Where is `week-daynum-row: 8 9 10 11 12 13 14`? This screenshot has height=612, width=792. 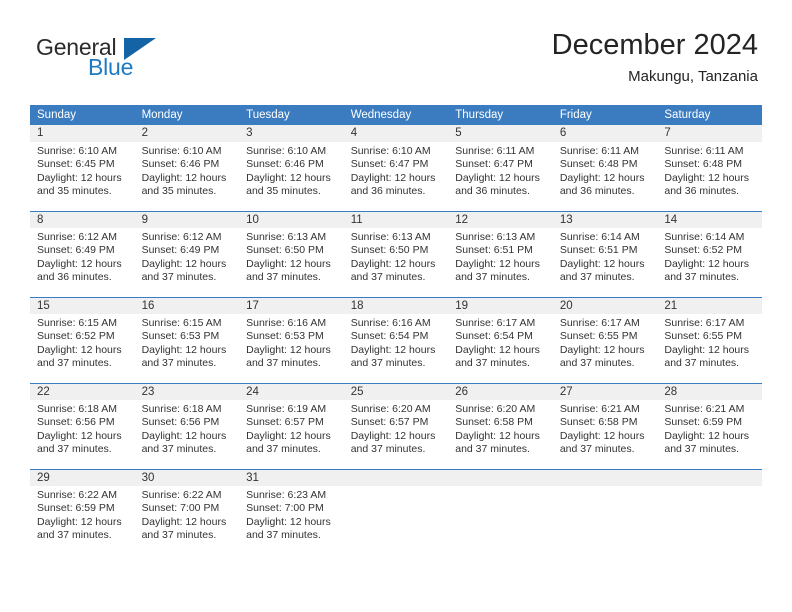 week-daynum-row: 8 9 10 11 12 13 14 is located at coordinates (396, 219).